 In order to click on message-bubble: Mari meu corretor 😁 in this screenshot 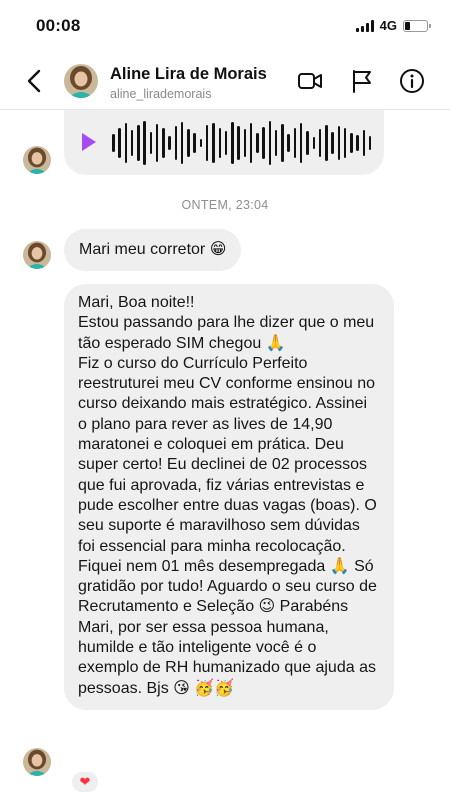, I will do `click(153, 250)`.